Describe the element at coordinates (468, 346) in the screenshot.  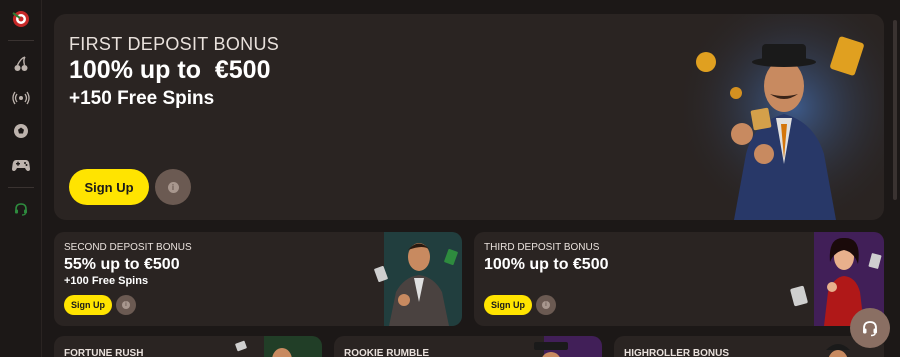
I see `rookie-rumble-card: ROOKIE RUMBLE` at that location.